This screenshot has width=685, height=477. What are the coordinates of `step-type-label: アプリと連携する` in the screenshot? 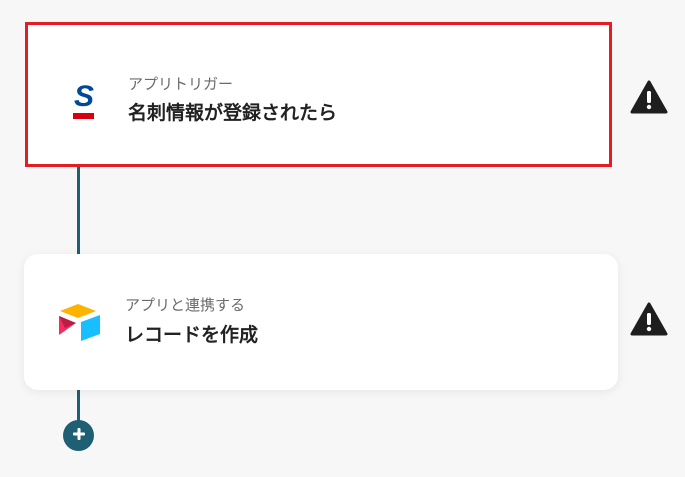 It's located at (185, 305).